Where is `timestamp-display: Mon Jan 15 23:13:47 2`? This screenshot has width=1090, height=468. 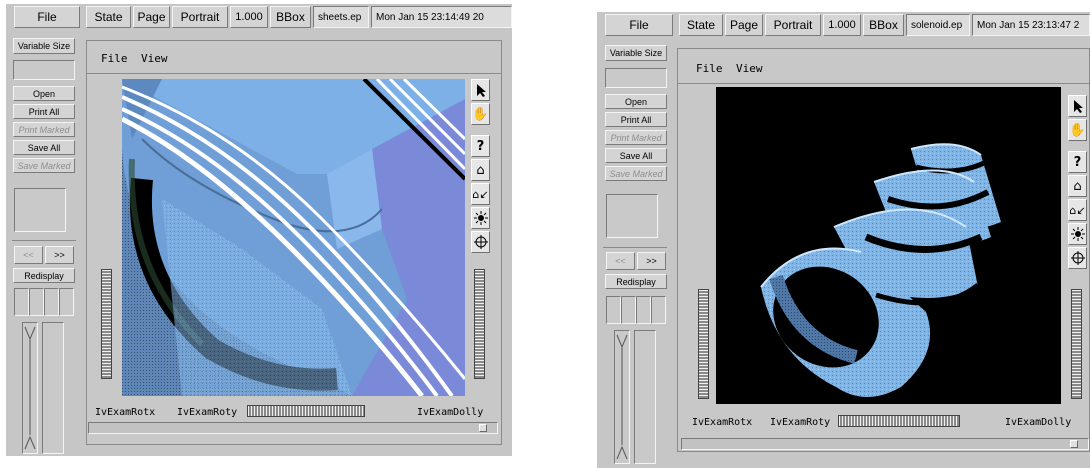
timestamp-display: Mon Jan 15 23:13:47 2 is located at coordinates (1031, 25).